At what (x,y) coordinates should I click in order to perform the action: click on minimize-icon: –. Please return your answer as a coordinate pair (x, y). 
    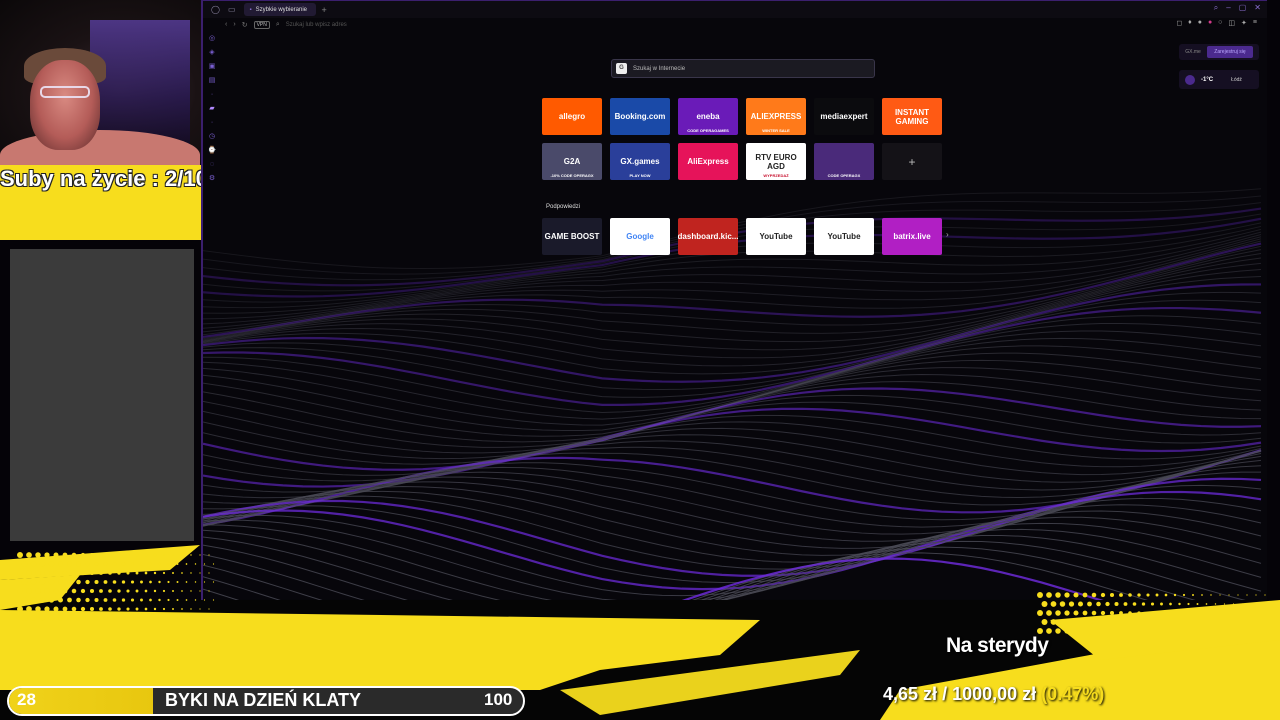
    Looking at the image, I should click on (1228, 8).